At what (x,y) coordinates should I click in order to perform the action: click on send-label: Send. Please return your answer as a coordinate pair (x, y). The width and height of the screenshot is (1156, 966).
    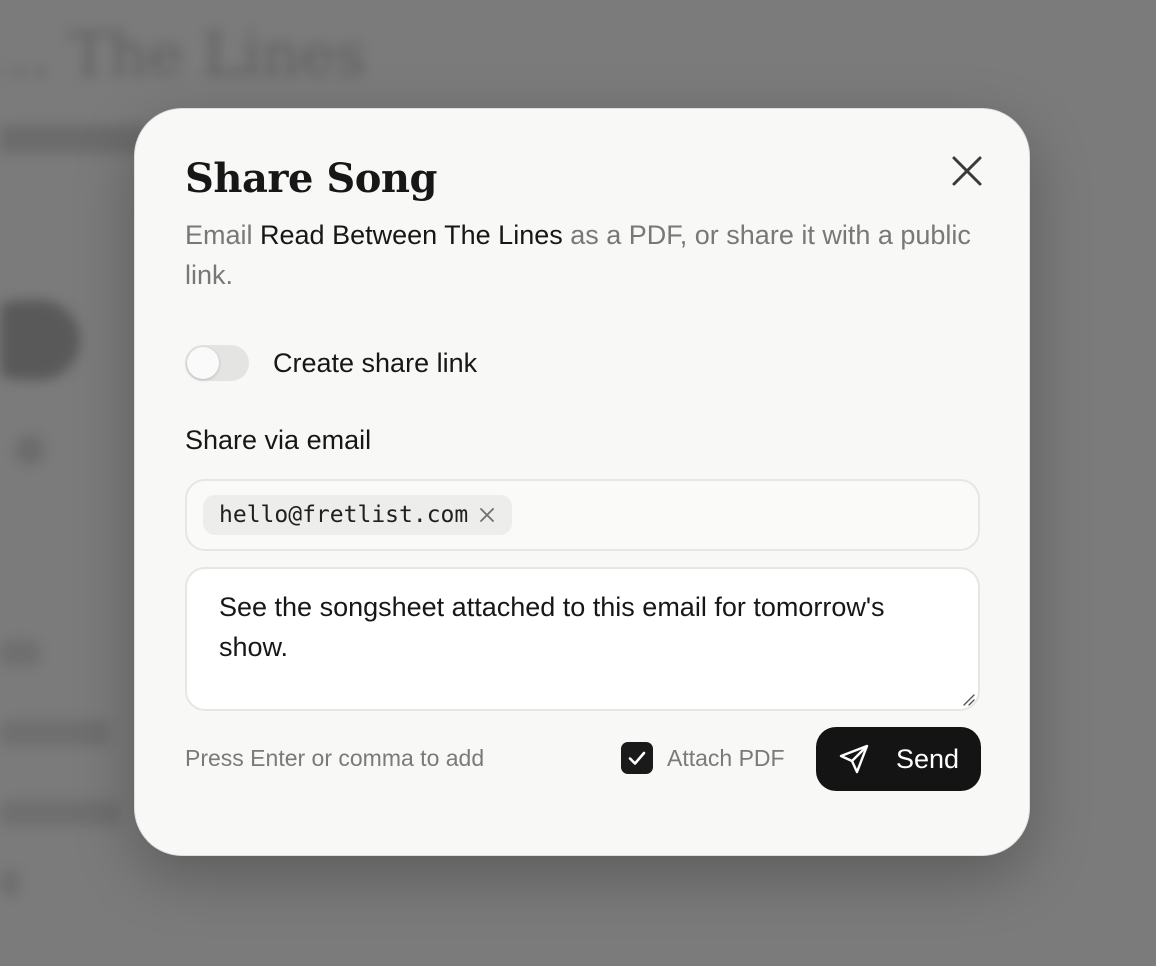
    Looking at the image, I should click on (928, 758).